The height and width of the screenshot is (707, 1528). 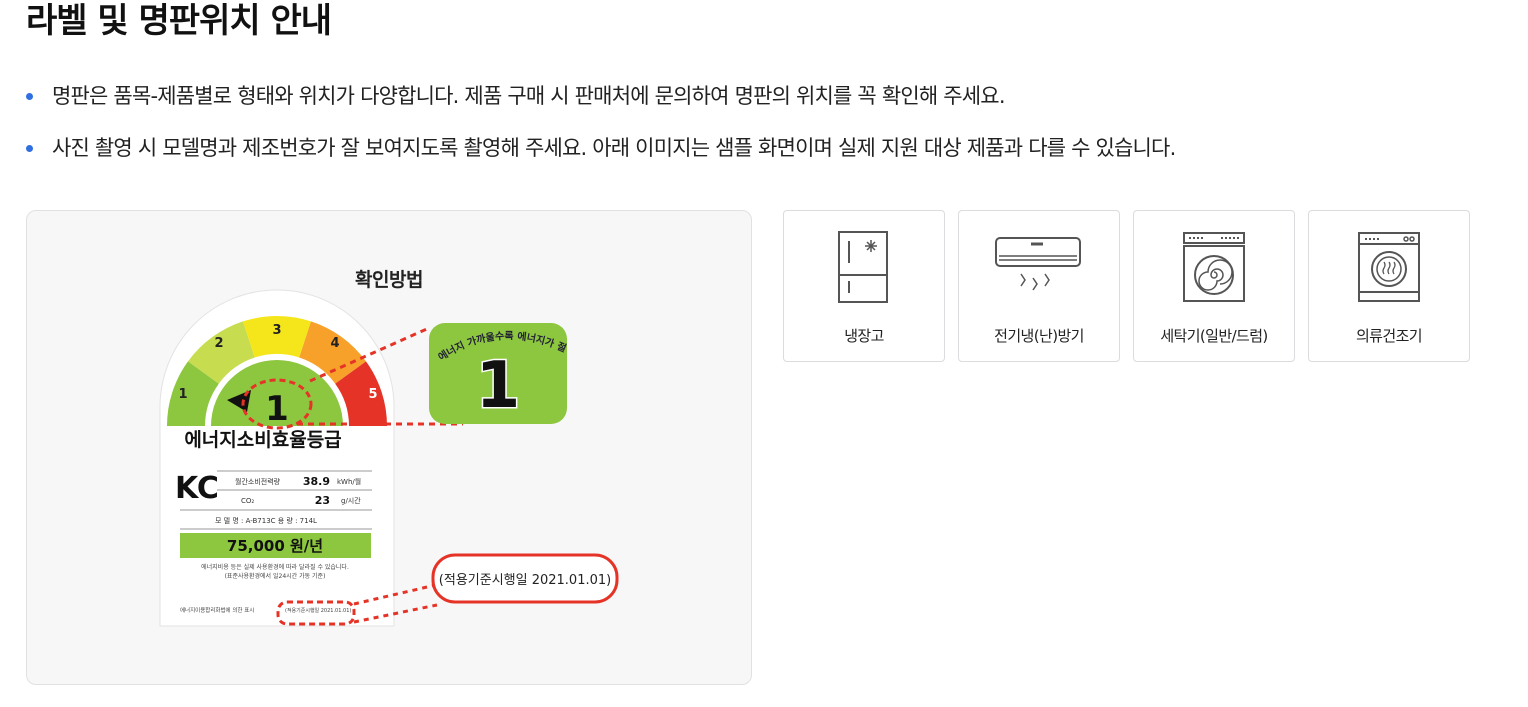 What do you see at coordinates (262, 440) in the screenshot?
I see `label-heading: 에너지소비효율등급` at bounding box center [262, 440].